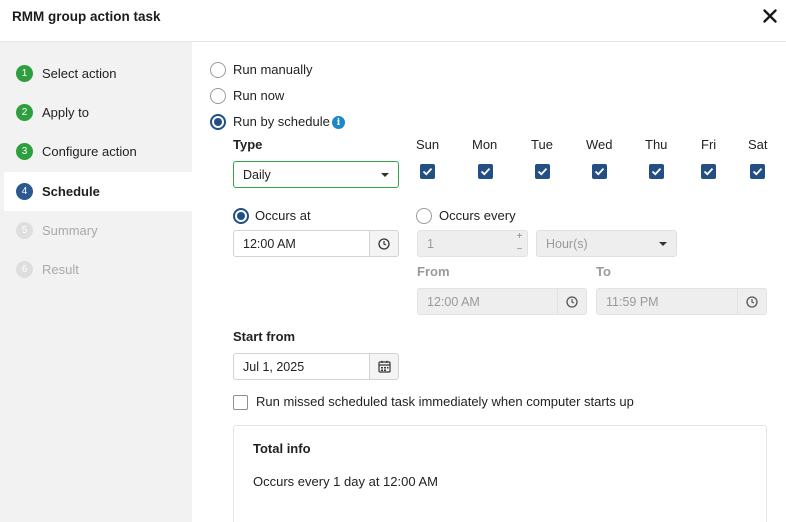  What do you see at coordinates (24, 269) in the screenshot?
I see `step-number-badge: 6` at bounding box center [24, 269].